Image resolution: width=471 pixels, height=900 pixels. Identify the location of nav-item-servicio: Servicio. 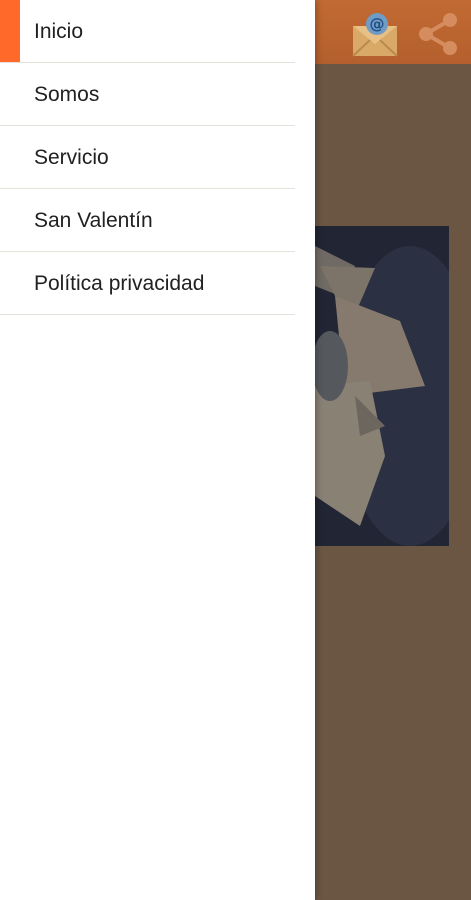
(157, 157).